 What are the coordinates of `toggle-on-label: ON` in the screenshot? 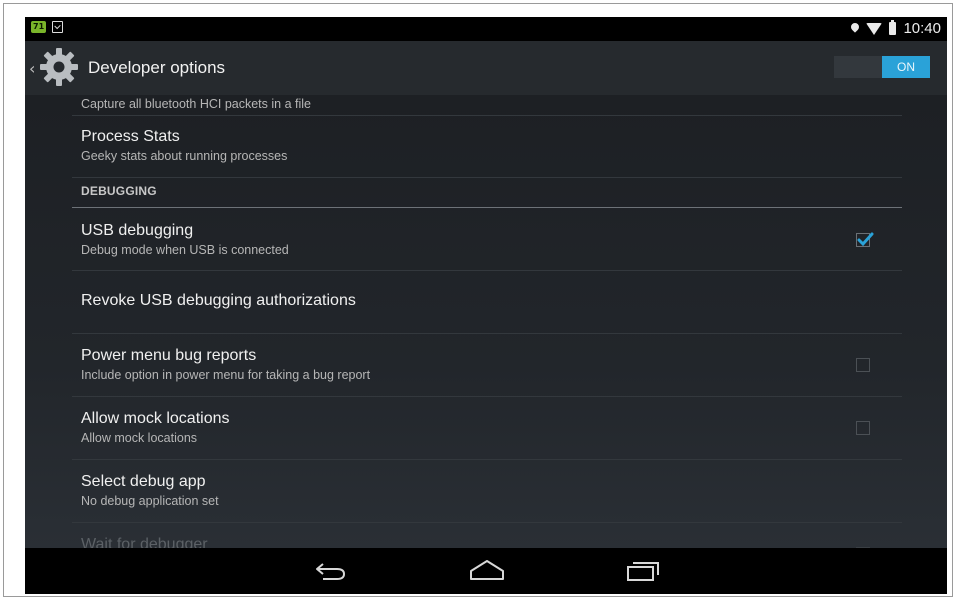 It's located at (906, 67).